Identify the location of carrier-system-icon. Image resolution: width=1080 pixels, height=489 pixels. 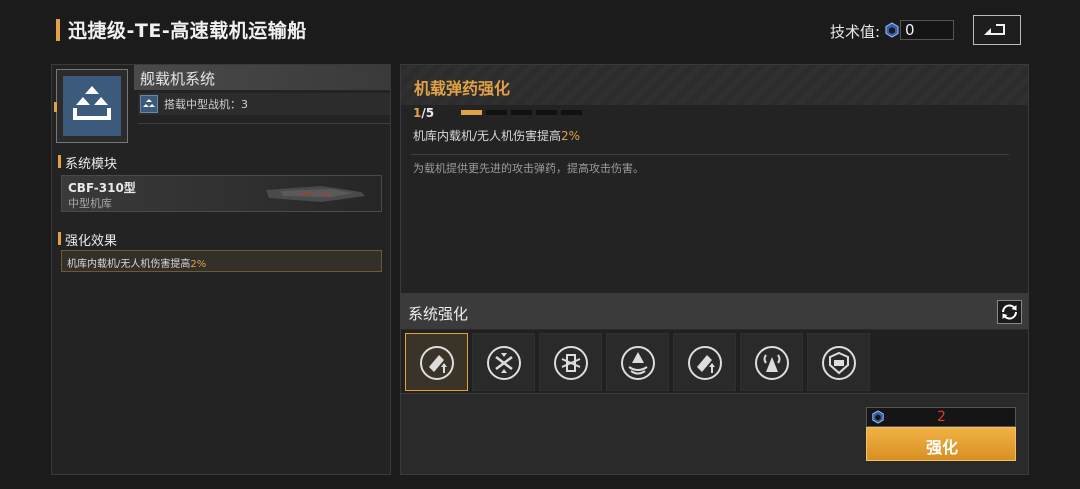
(92, 106).